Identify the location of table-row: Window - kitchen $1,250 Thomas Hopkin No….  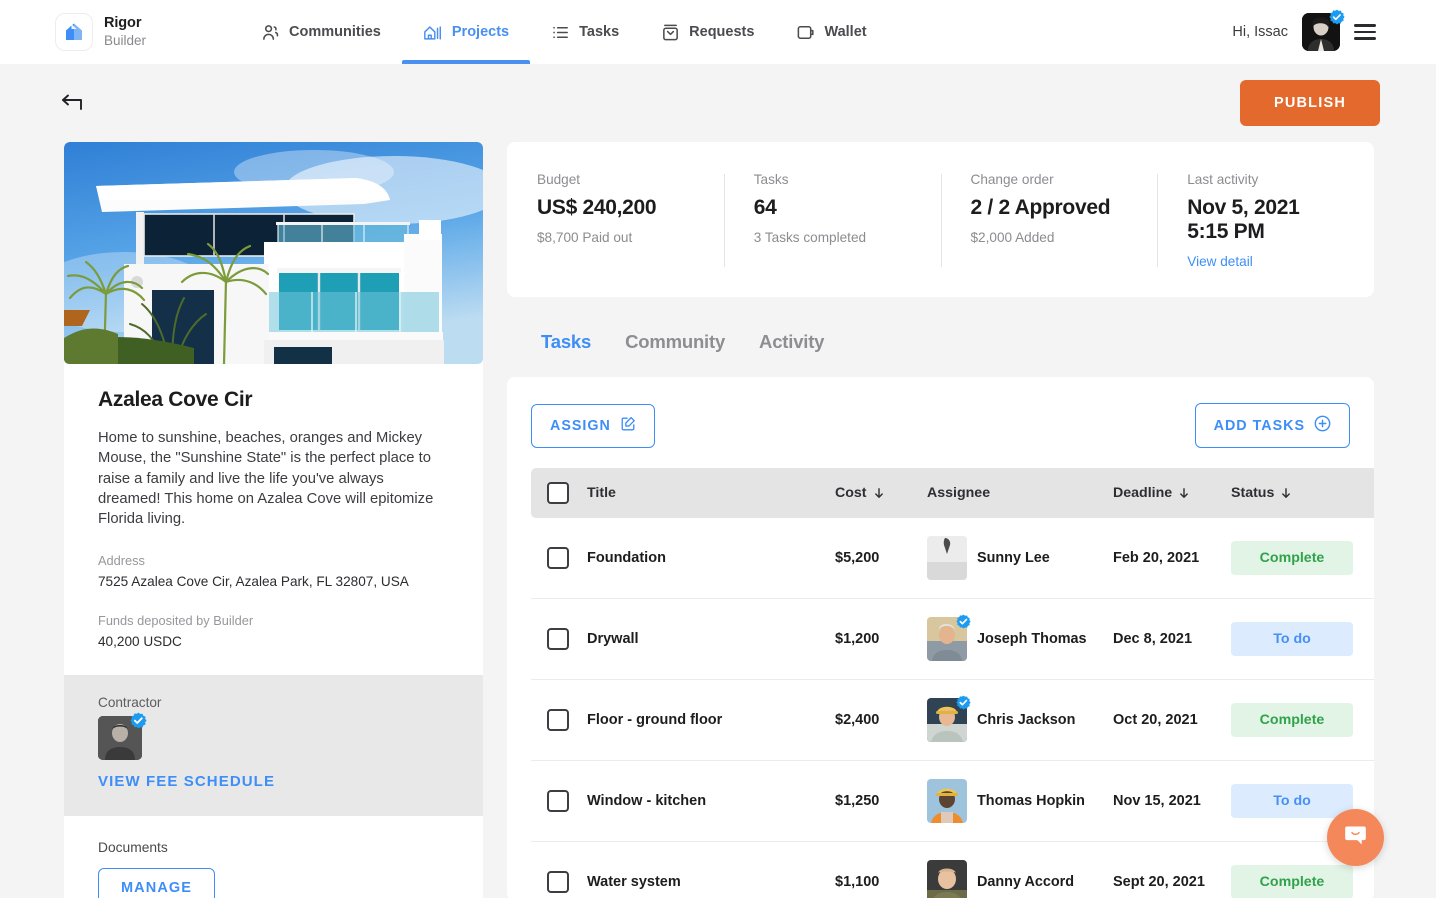
(952, 801).